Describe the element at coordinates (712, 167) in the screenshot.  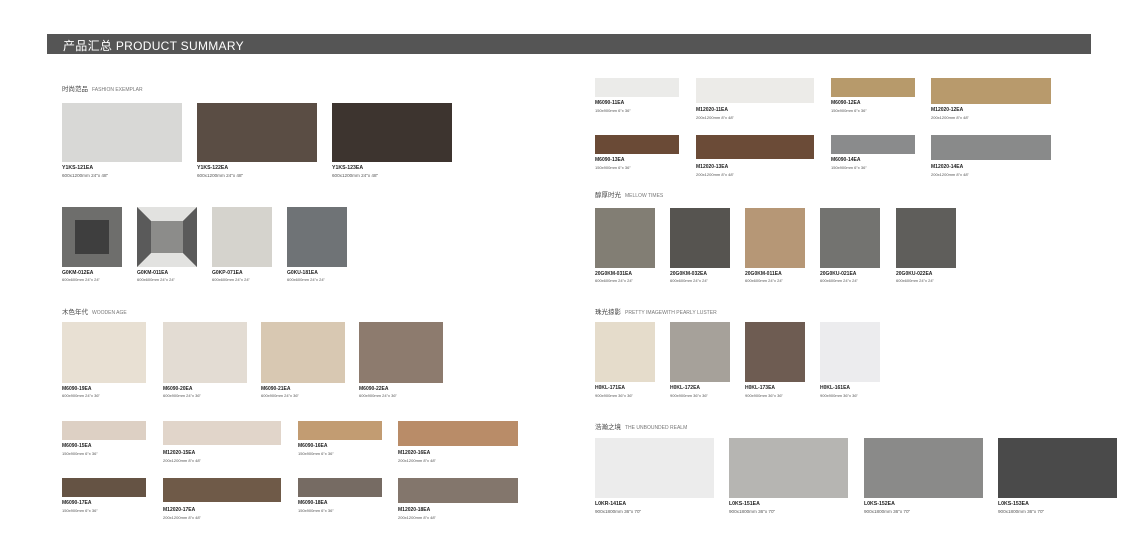
I see `tile-code: M12020-13EA` at that location.